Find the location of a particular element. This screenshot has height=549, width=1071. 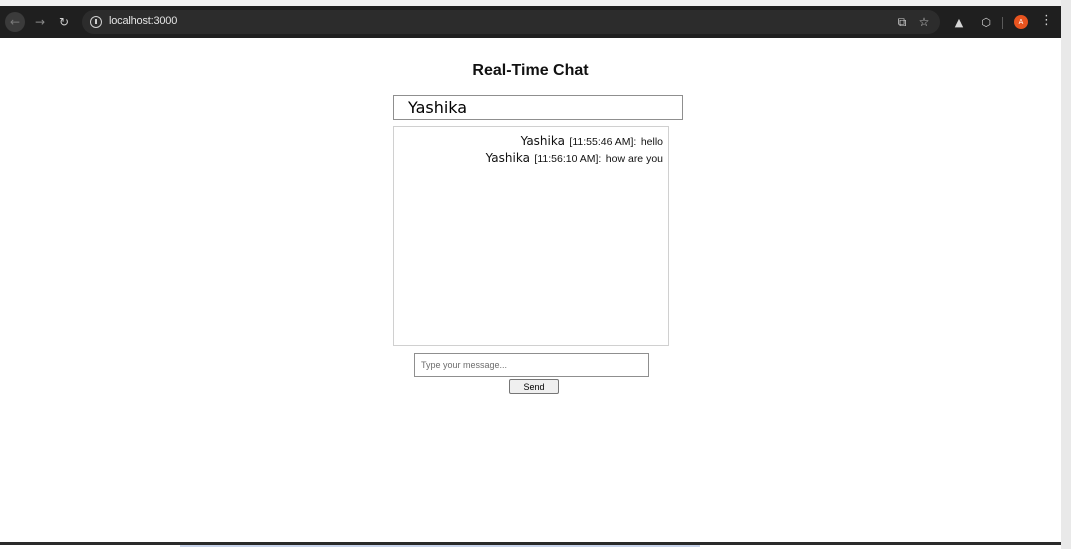

arrow-left-icon: ← is located at coordinates (15, 22).